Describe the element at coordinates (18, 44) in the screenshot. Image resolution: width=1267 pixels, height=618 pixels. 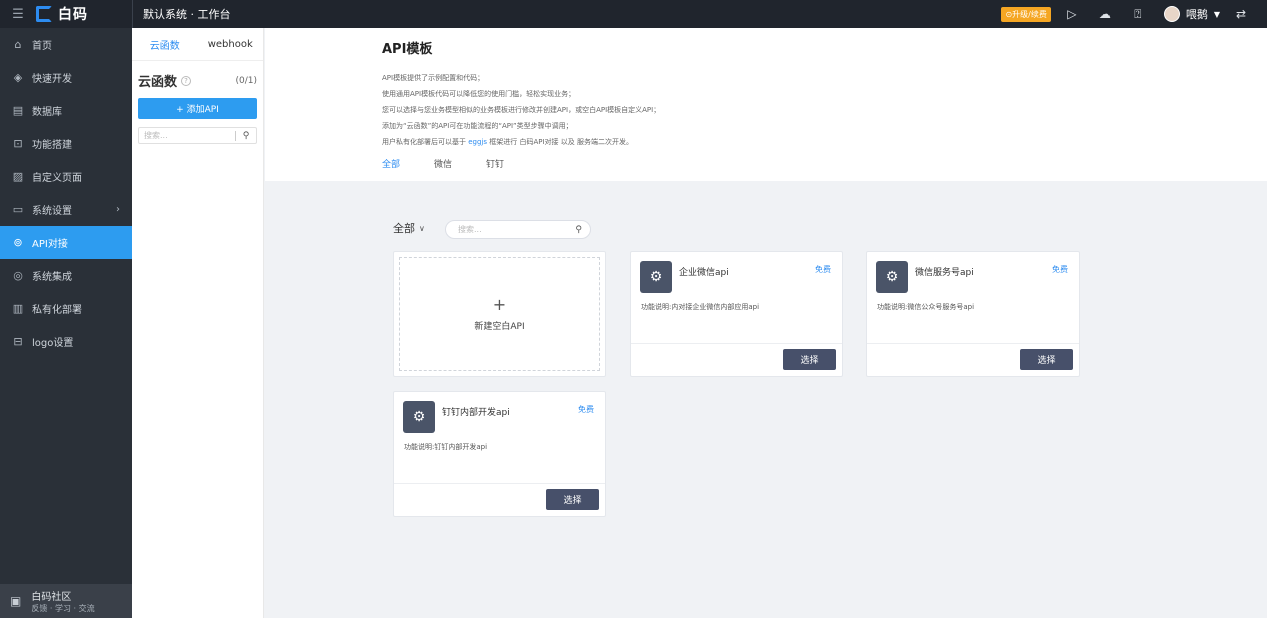
I see `home-icon: ⌂` at that location.